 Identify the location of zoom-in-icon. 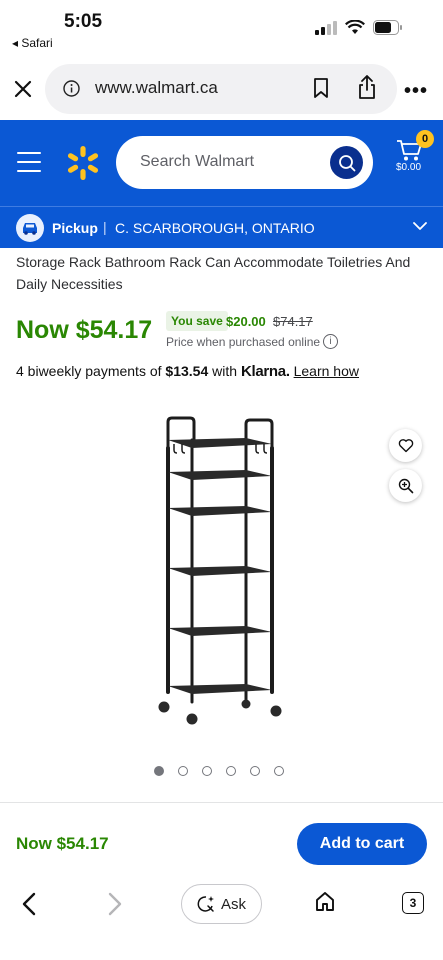
(405, 485).